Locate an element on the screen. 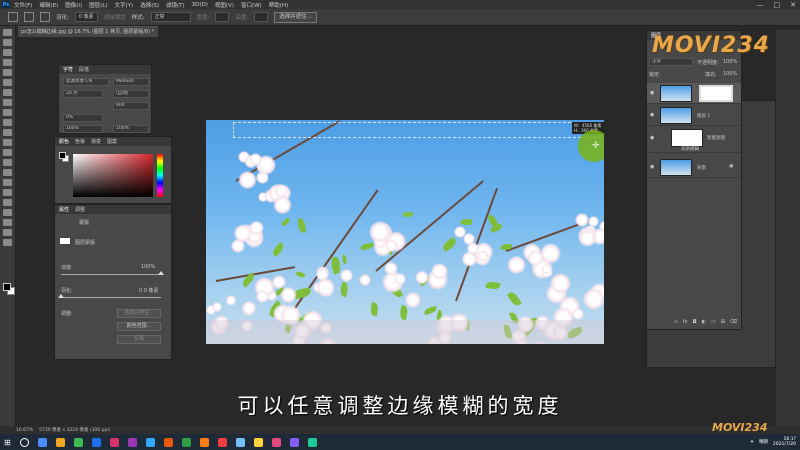  height-input is located at coordinates (261, 17).